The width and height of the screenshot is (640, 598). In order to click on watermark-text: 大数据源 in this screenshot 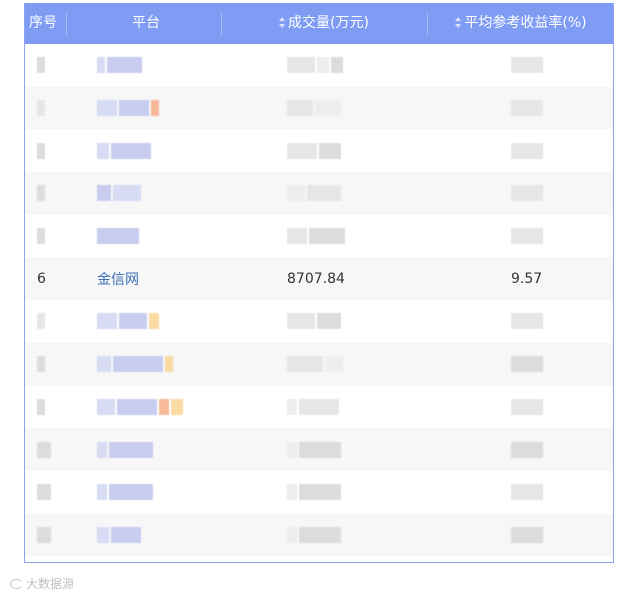, I will do `click(50, 584)`.